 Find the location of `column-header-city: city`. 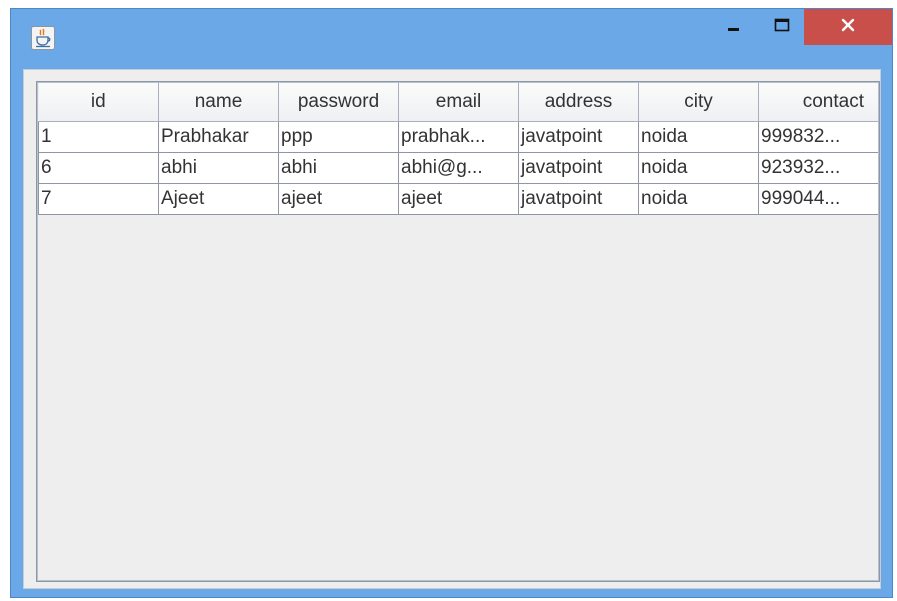

column-header-city: city is located at coordinates (698, 102).